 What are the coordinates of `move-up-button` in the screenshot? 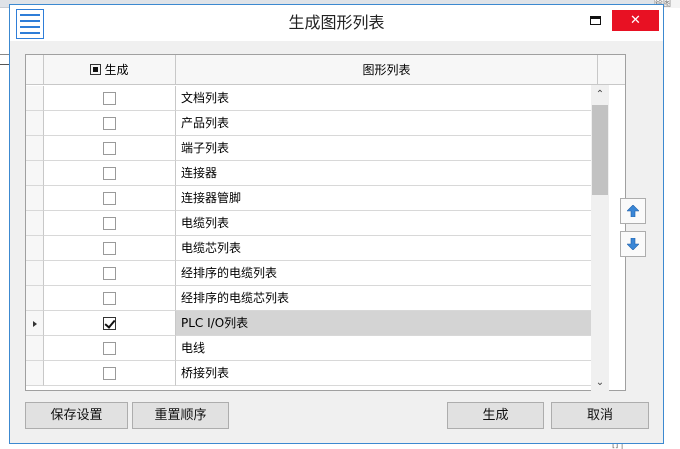 It's located at (633, 211).